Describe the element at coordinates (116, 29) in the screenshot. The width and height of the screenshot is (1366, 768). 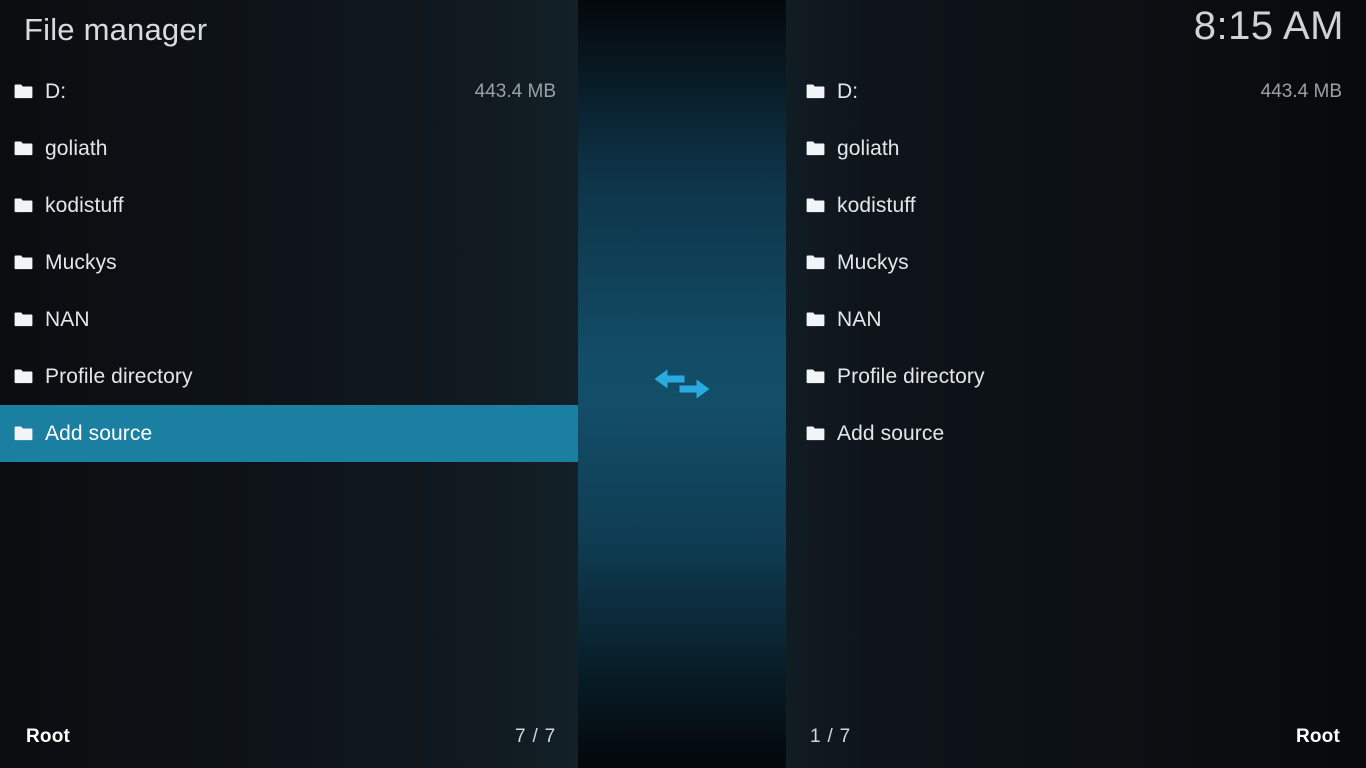
I see `page-title: File manager` at that location.